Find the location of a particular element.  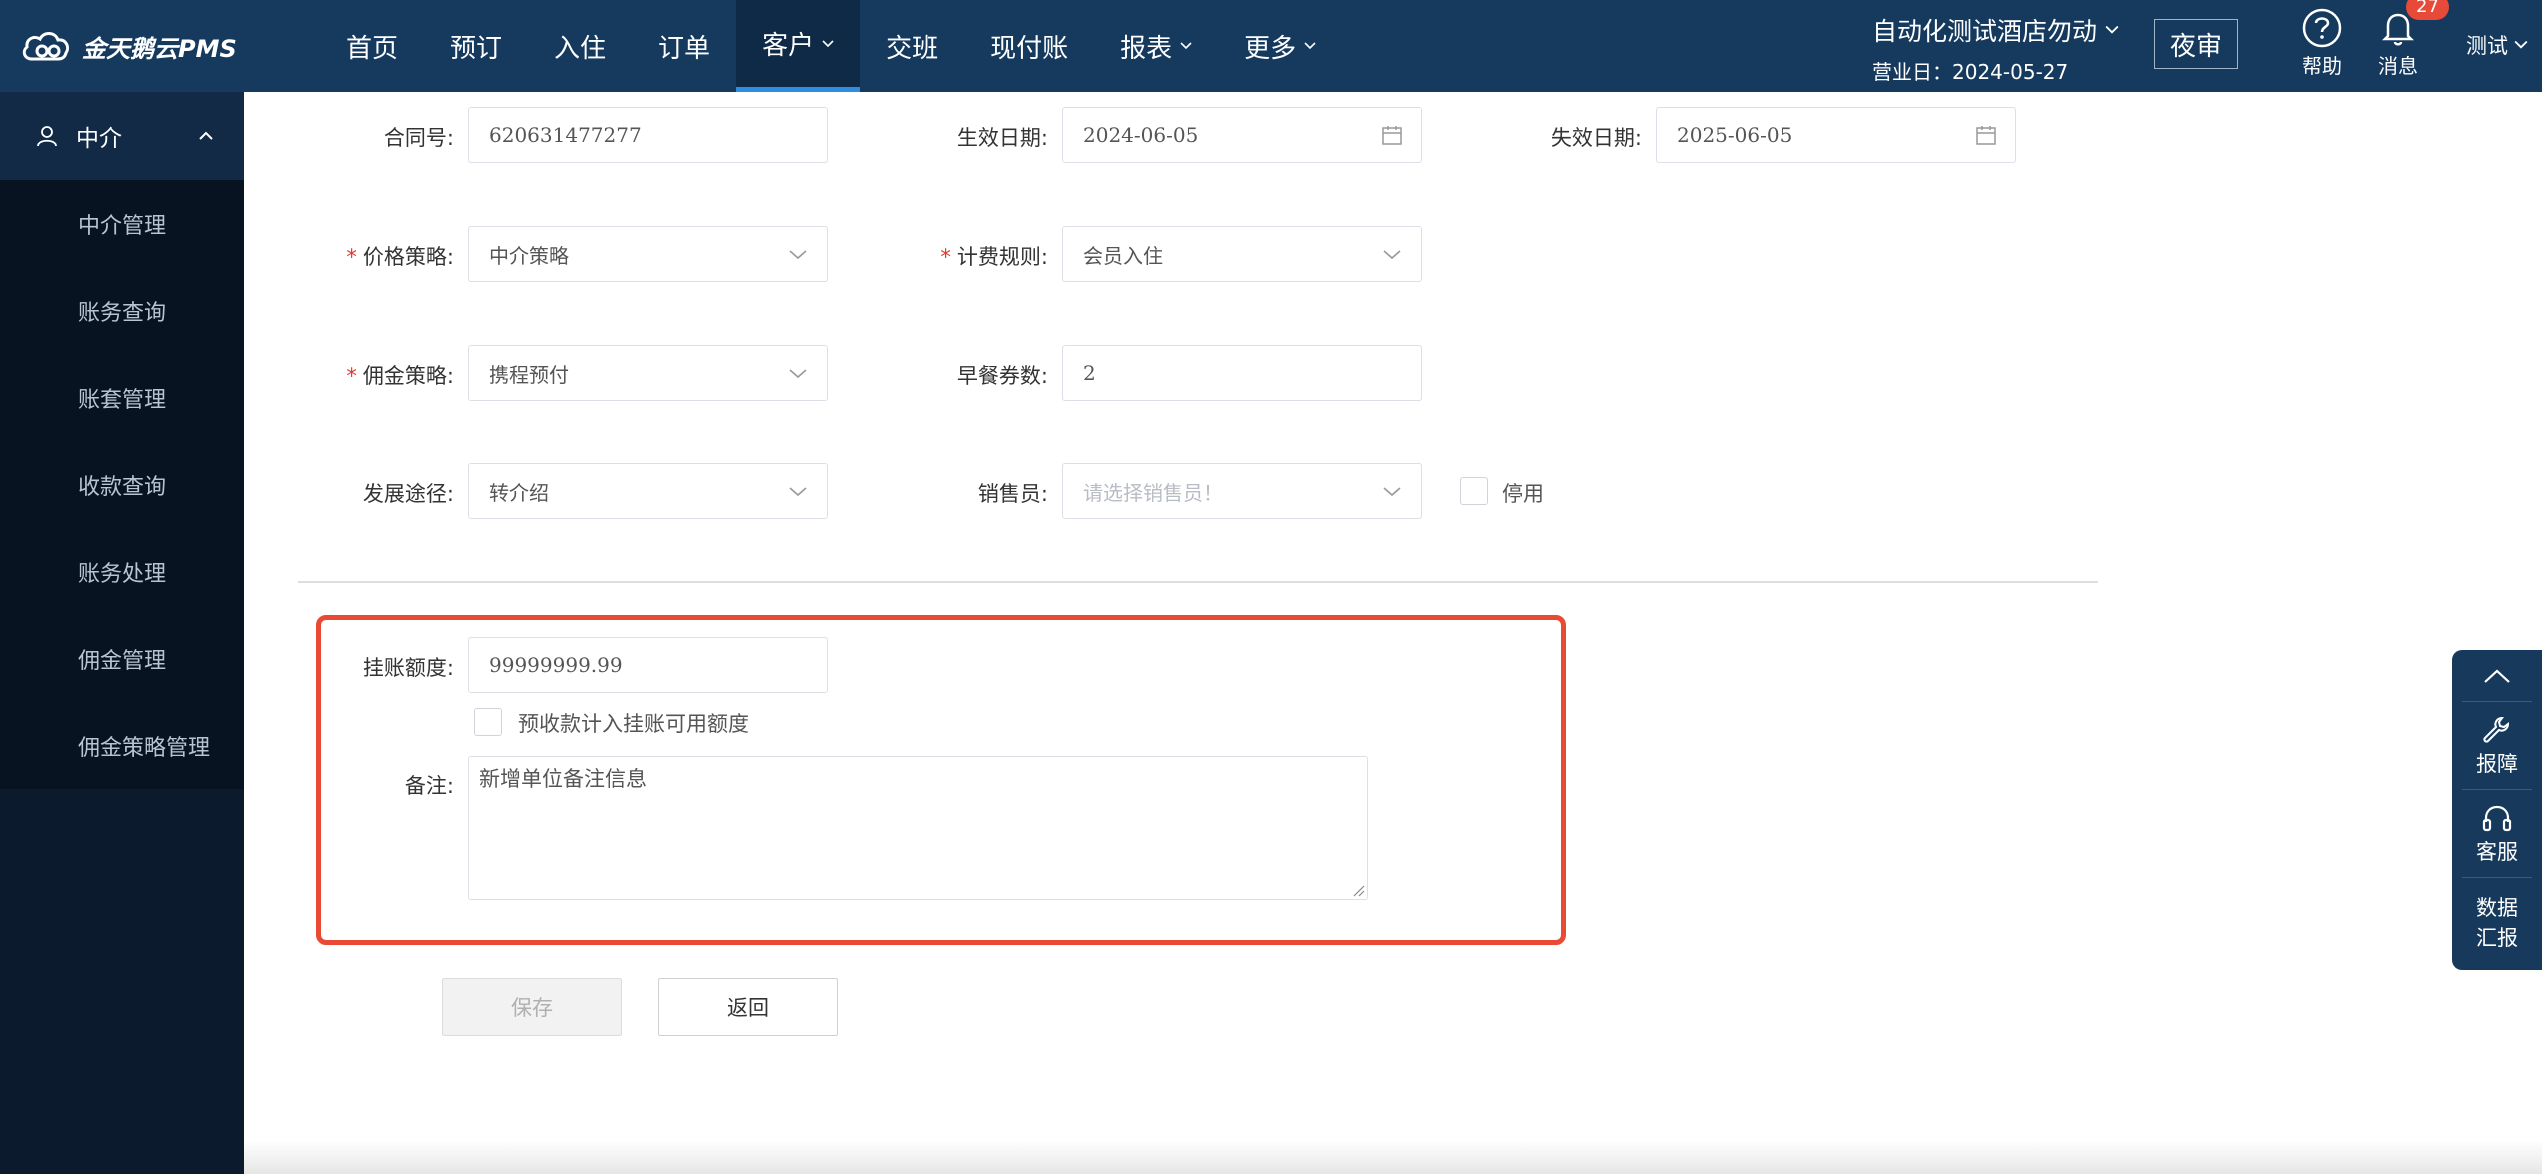

nav-shift: 交班 is located at coordinates (912, 46).